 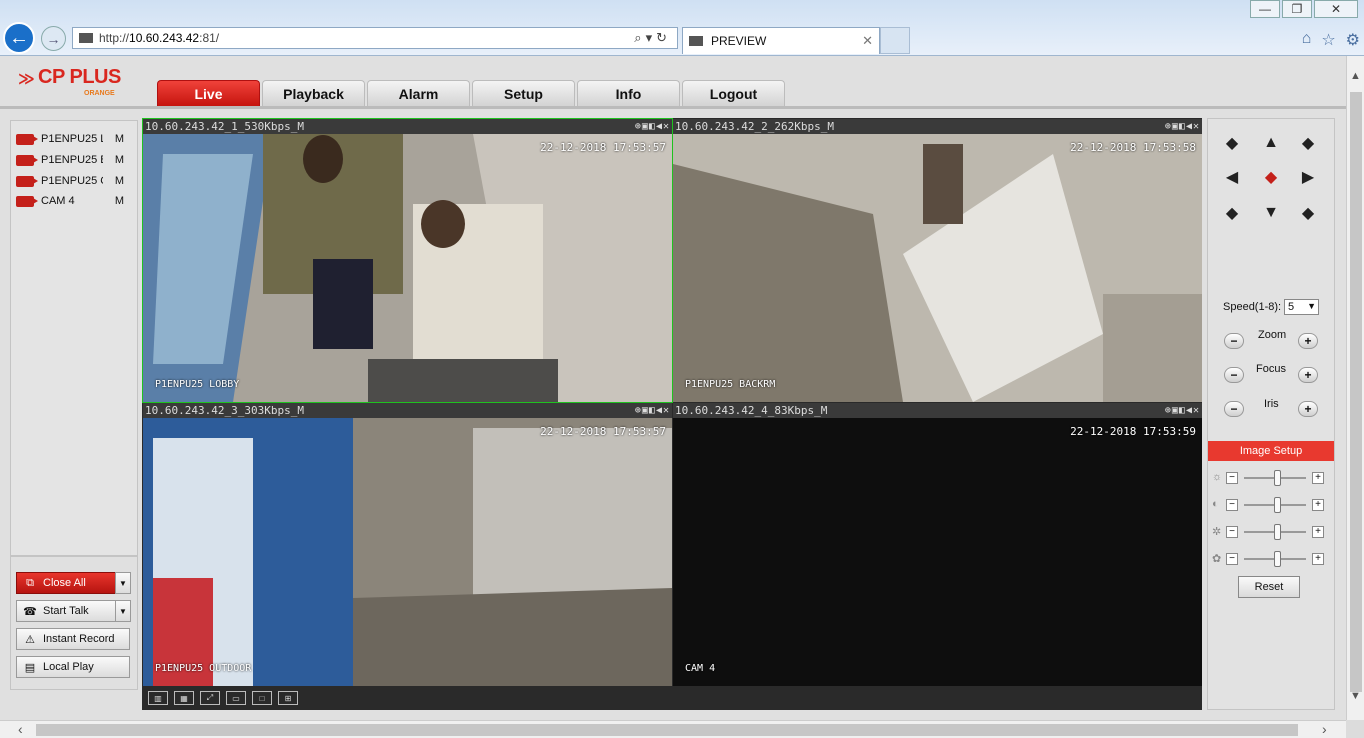 I want to click on contrast-slider: ◐ − +, so click(x=1272, y=505).